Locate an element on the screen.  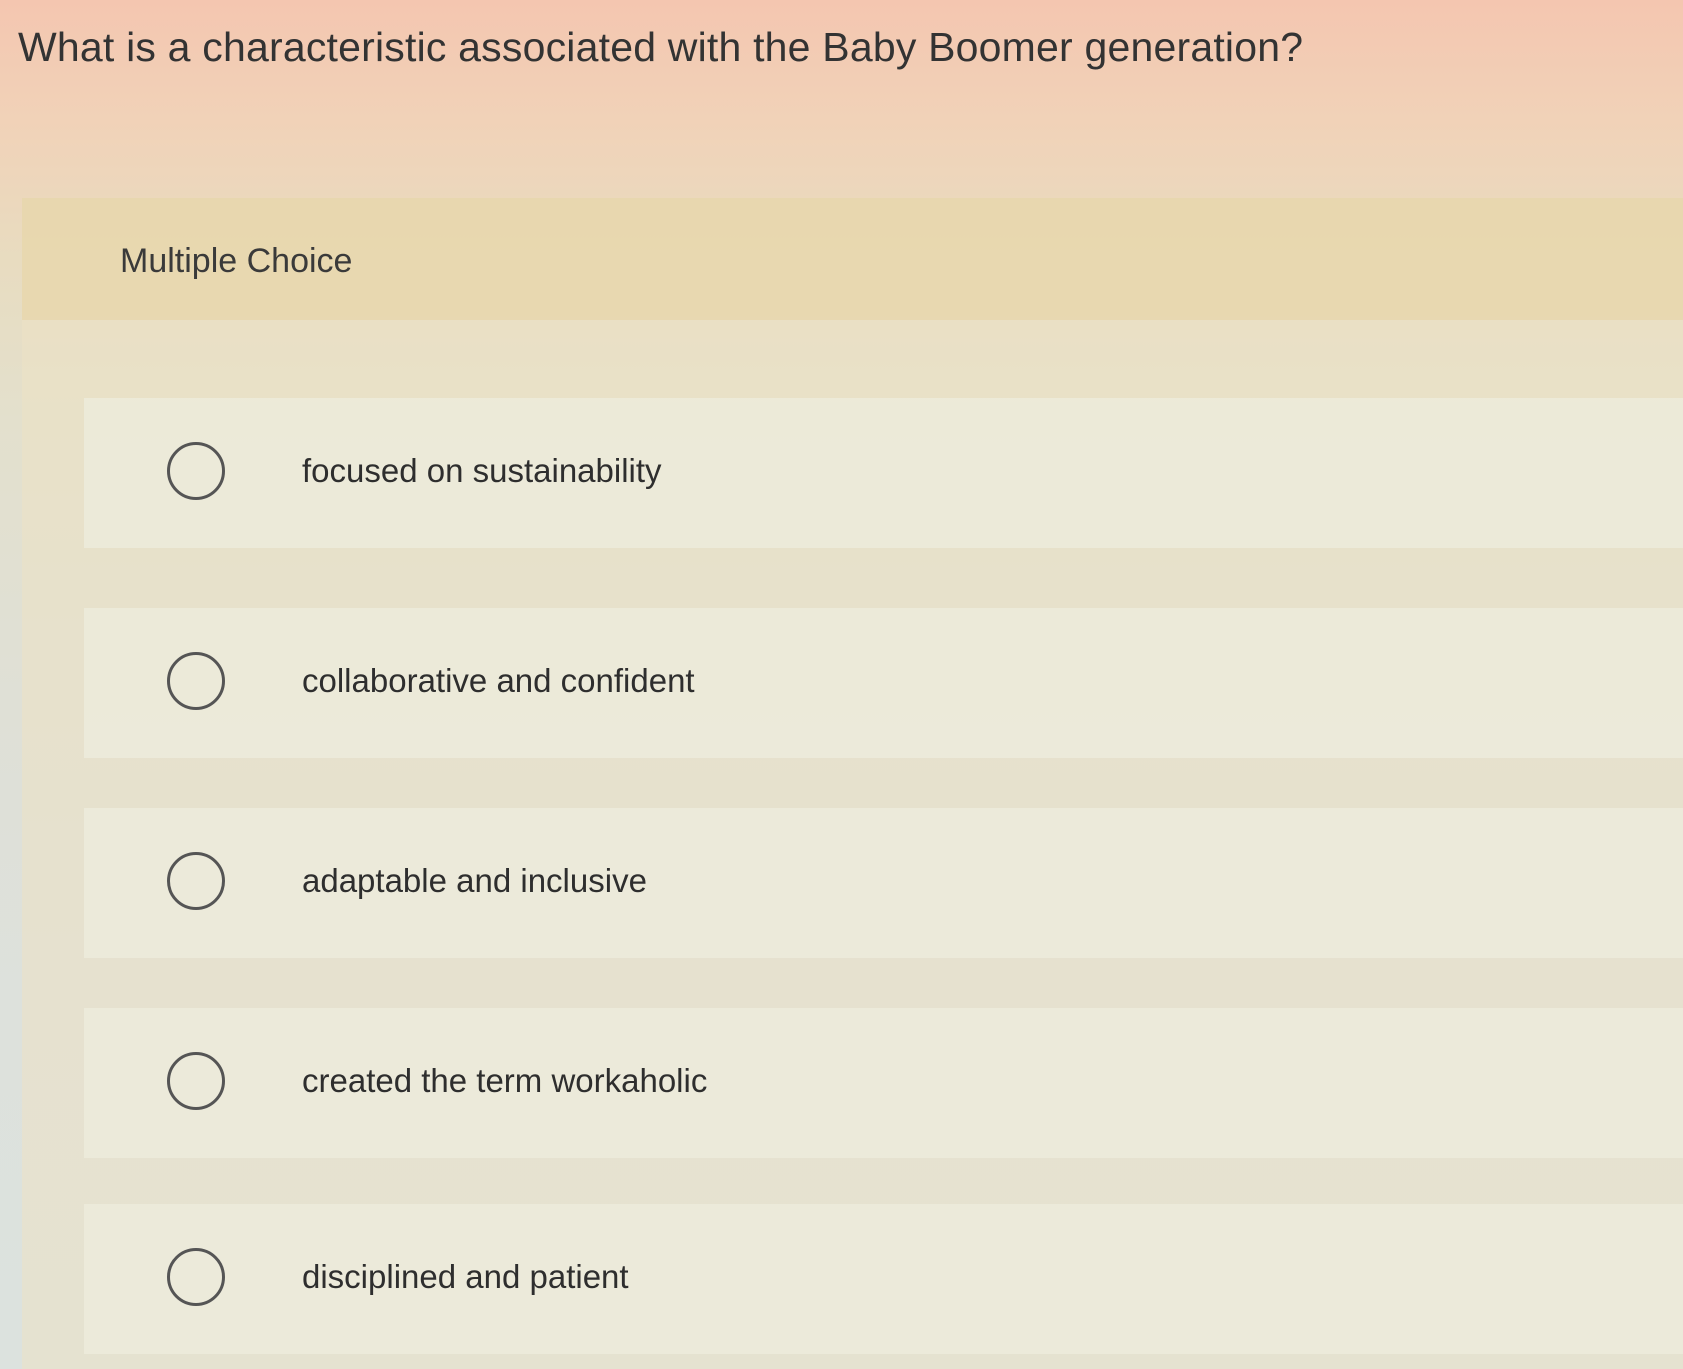
question-type-label: Multiple Choice is located at coordinates (236, 261).